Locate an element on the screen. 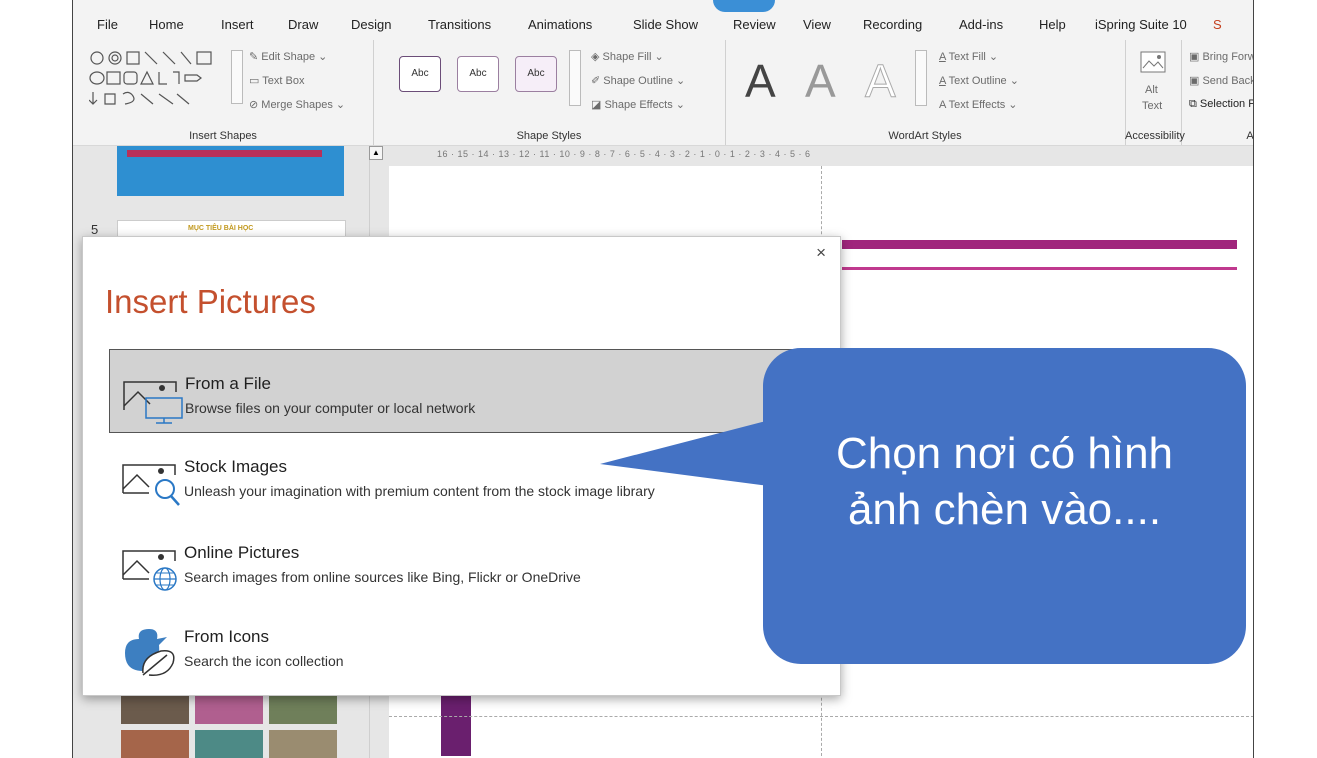  send-backward-button: ▣ Send Backwar is located at coordinates (1221, 80).